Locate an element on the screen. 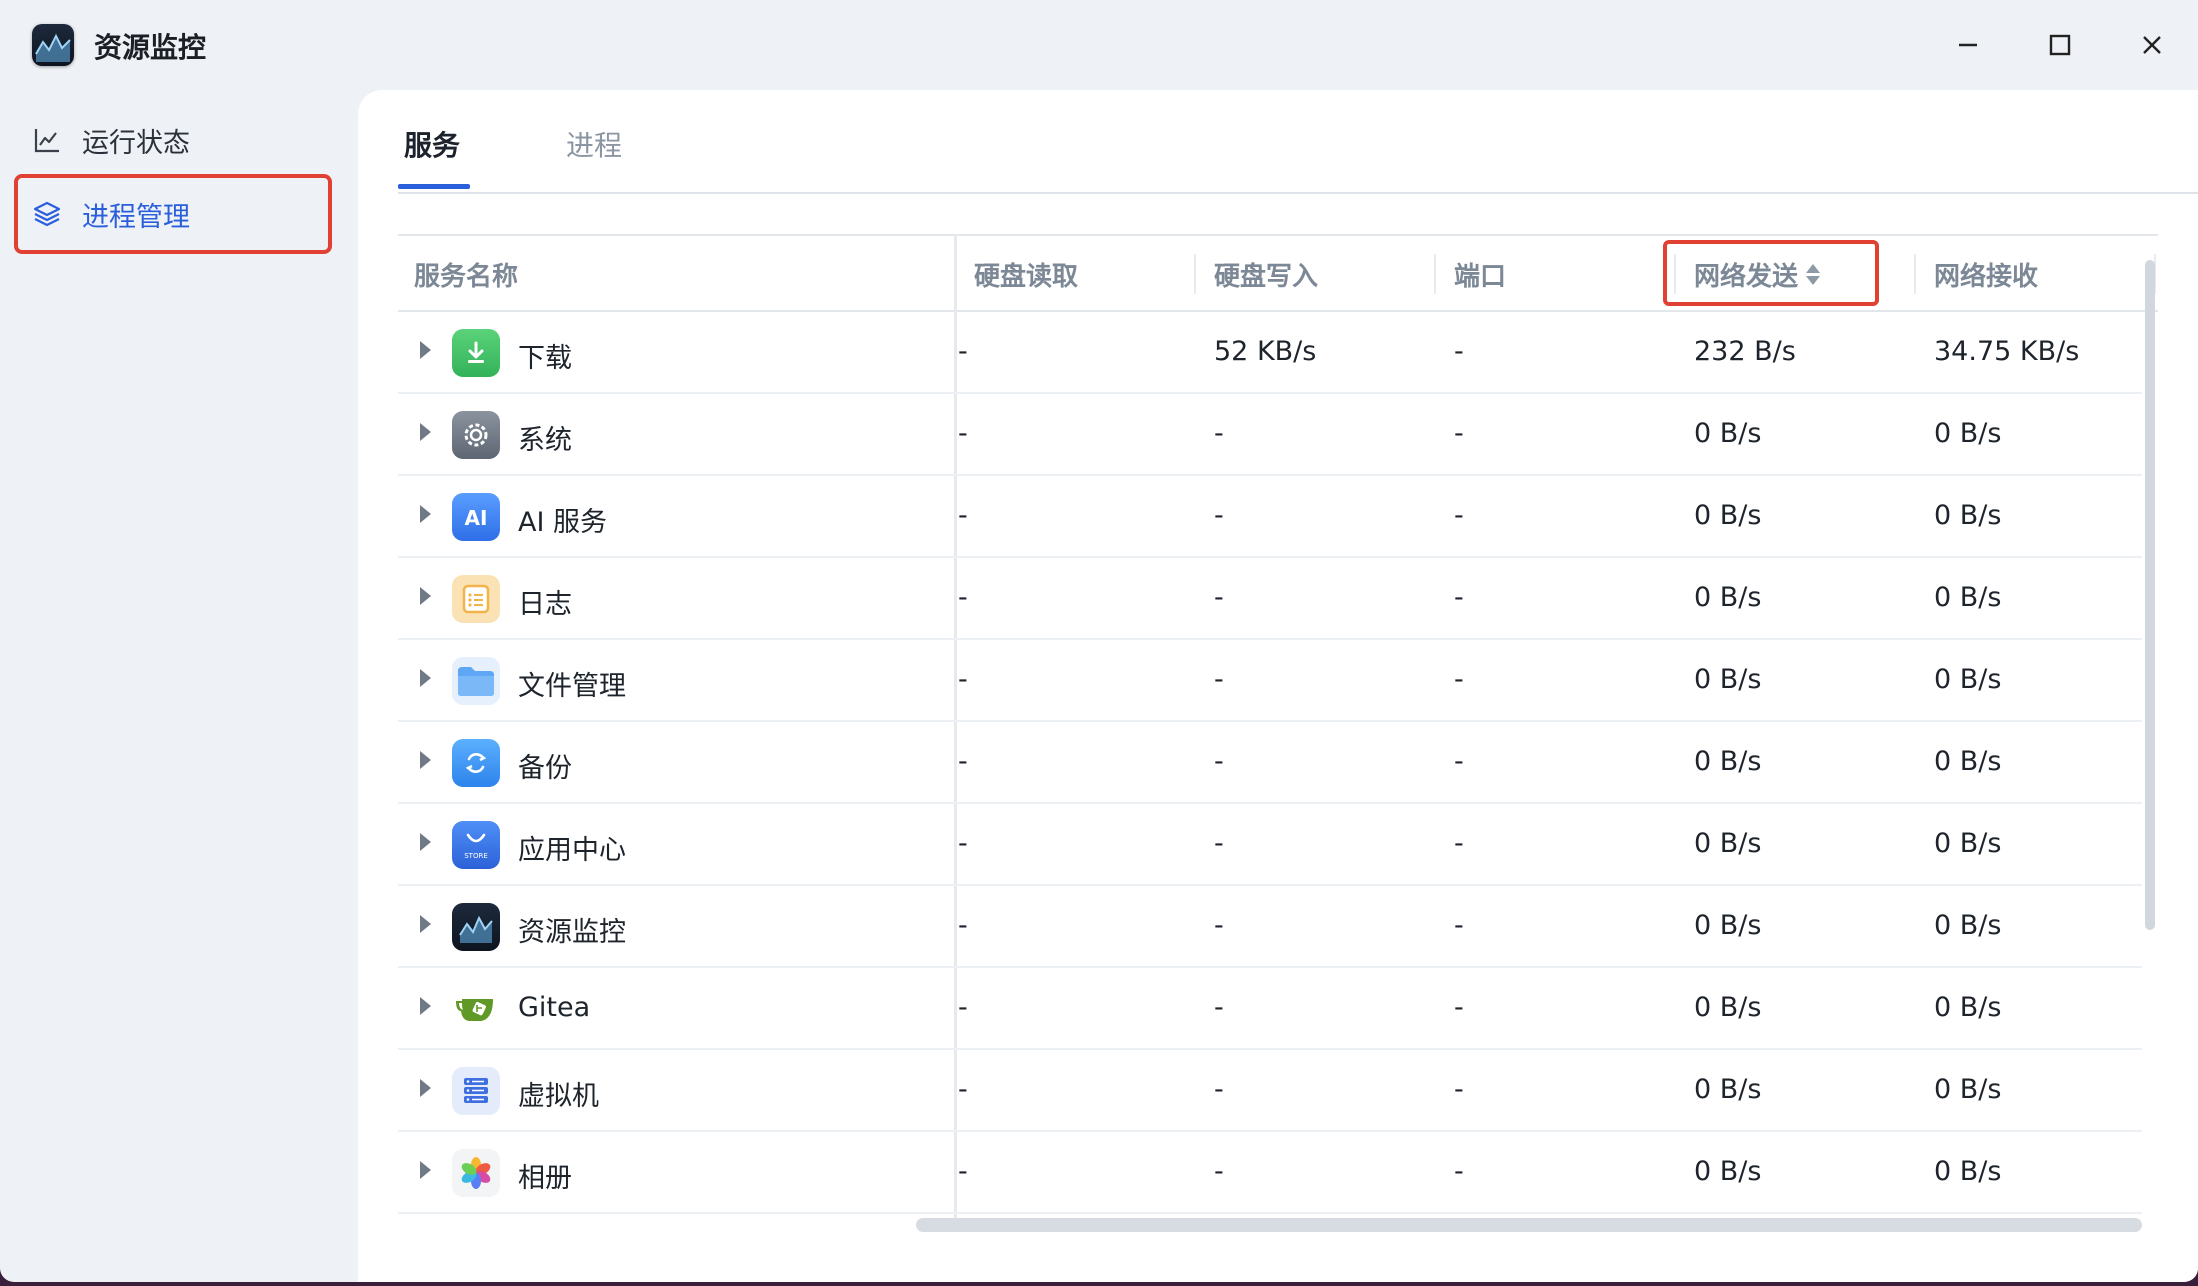  table-row: 下载 - 52 KB/s - 232 B/s 34.75 KB/s is located at coordinates (1270, 353).